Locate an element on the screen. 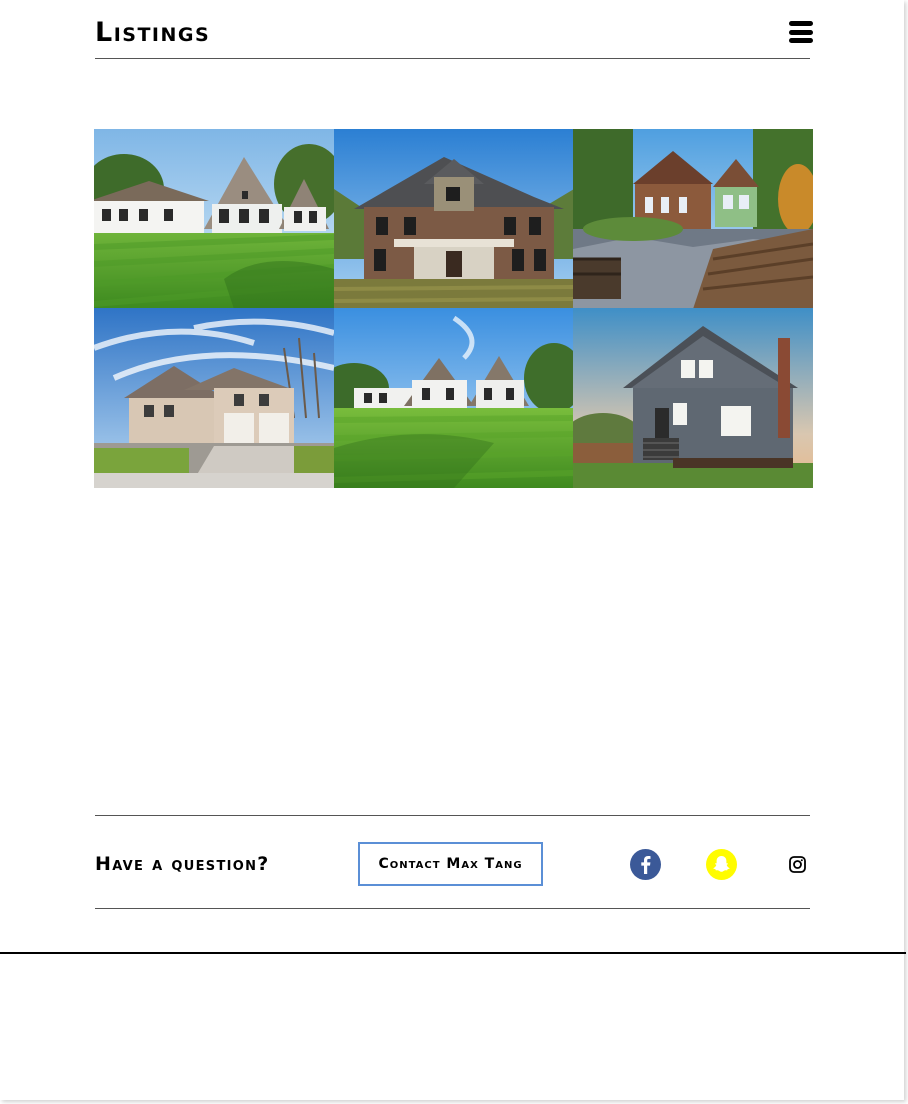 The height and width of the screenshot is (1104, 908). brick-two-story-house-photo is located at coordinates (454, 219).